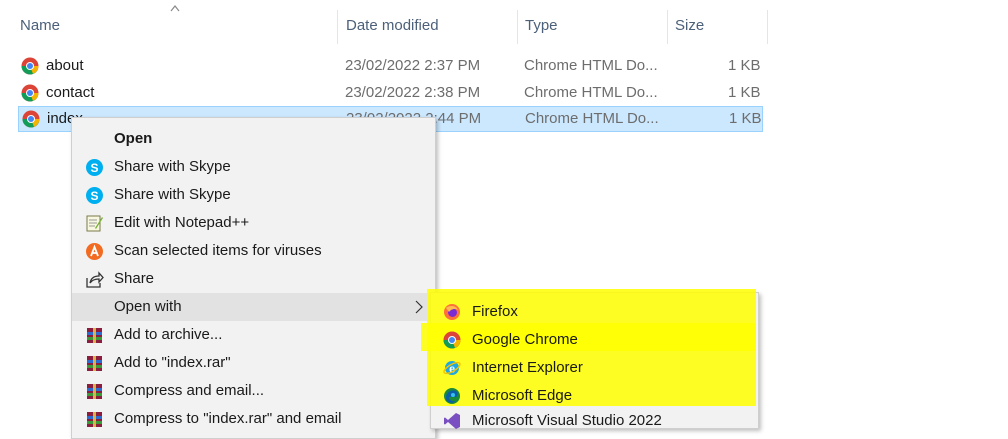 The image size is (1008, 439). What do you see at coordinates (218, 250) in the screenshot?
I see `menu-item-label: Scan selected items for viruses` at bounding box center [218, 250].